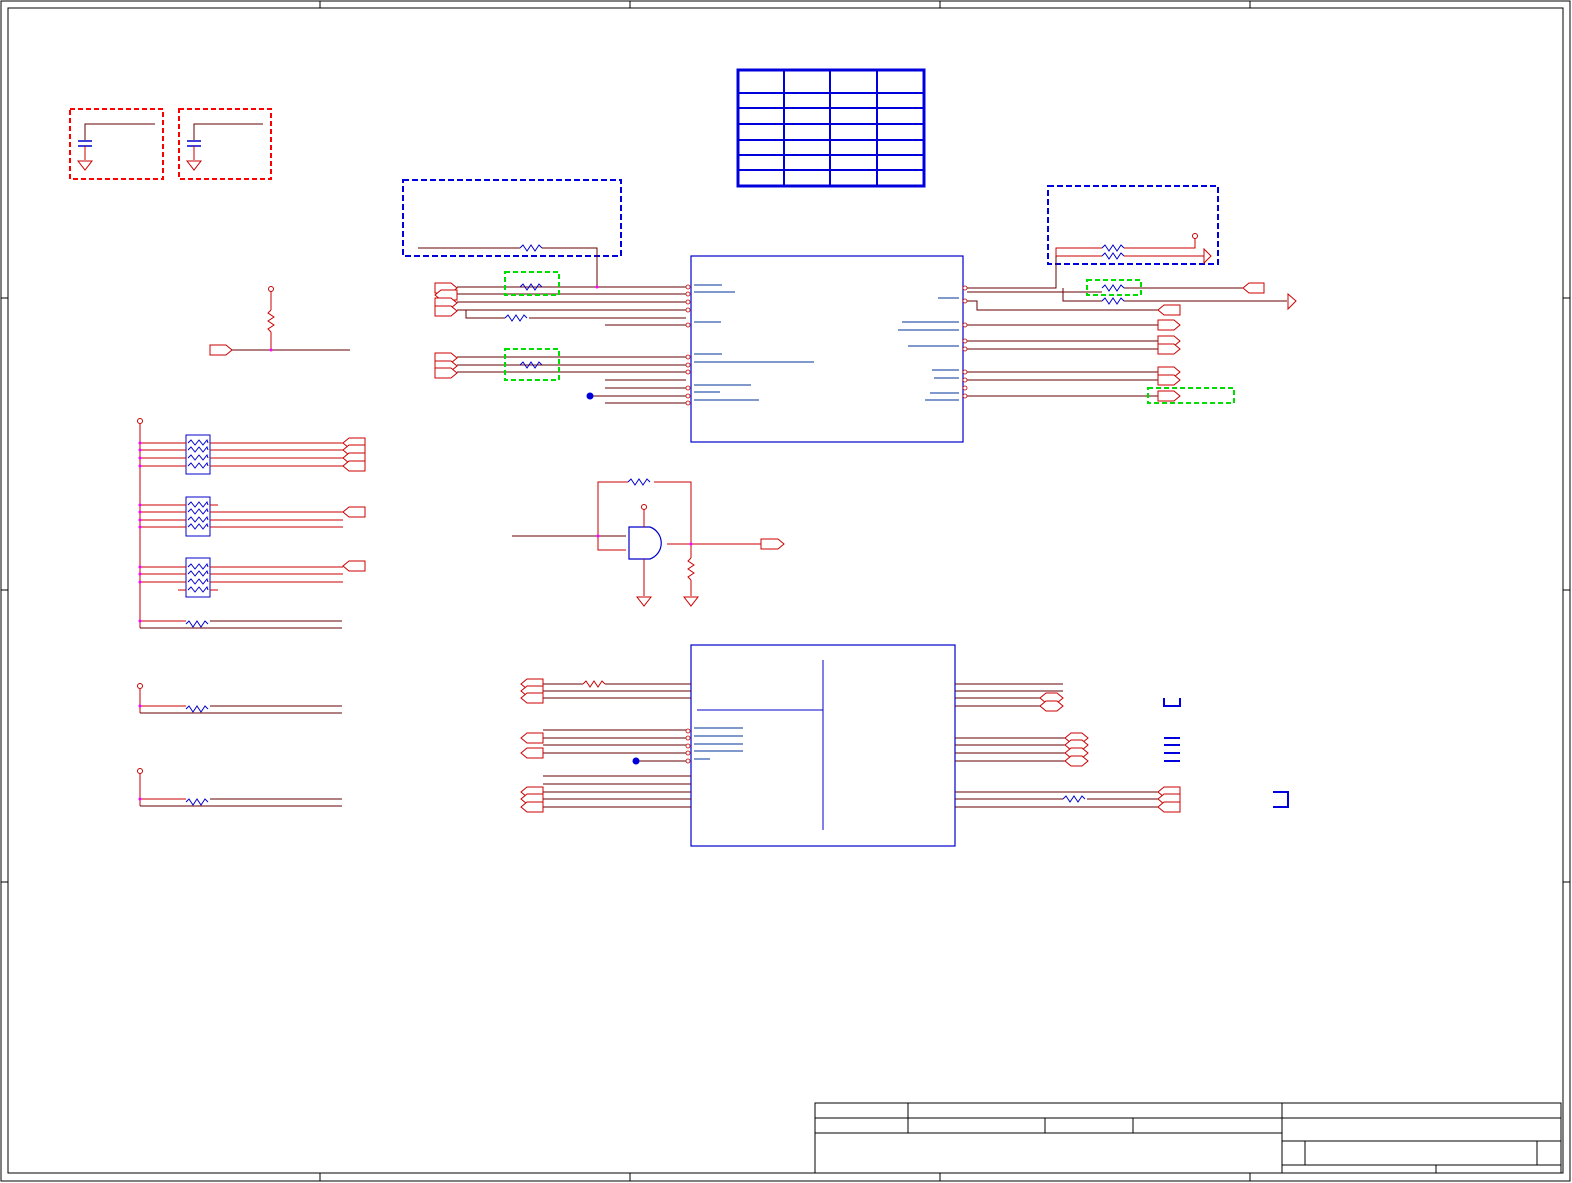  What do you see at coordinates (617, 745) in the screenshot?
I see `lower-ic-left-nets` at bounding box center [617, 745].